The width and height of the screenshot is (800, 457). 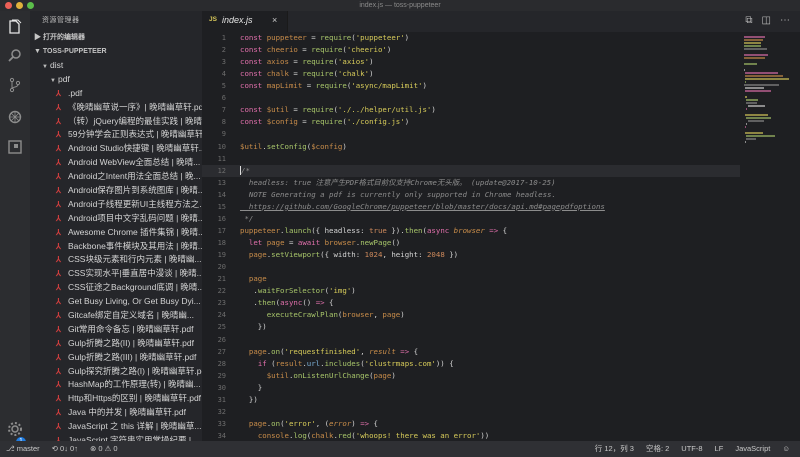 What do you see at coordinates (471, 340) in the screenshot?
I see `code-line: 26` at bounding box center [471, 340].